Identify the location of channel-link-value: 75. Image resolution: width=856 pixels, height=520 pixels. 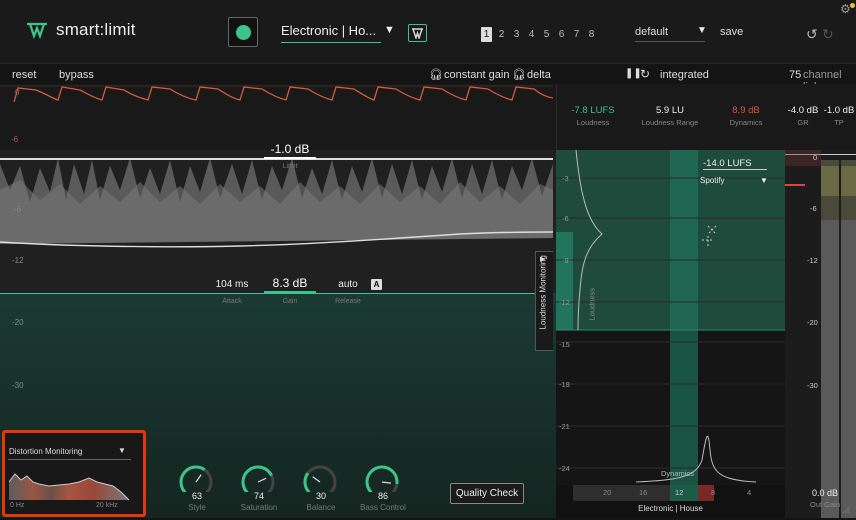
(795, 75).